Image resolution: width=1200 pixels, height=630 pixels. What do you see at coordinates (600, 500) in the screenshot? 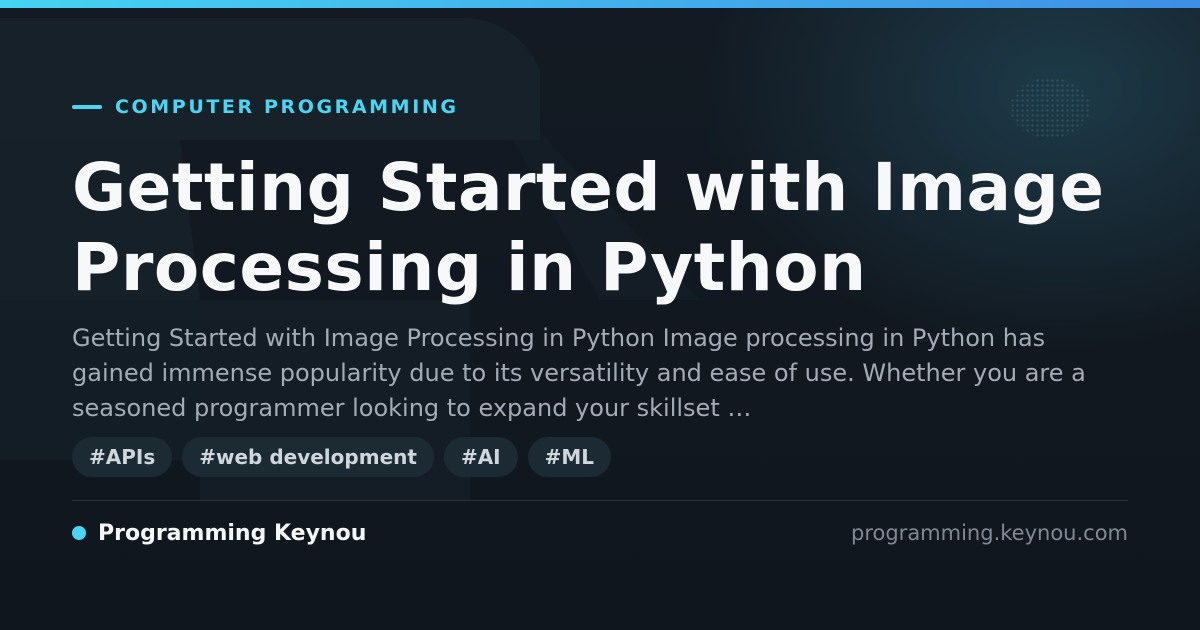
I see `footer-divider` at bounding box center [600, 500].